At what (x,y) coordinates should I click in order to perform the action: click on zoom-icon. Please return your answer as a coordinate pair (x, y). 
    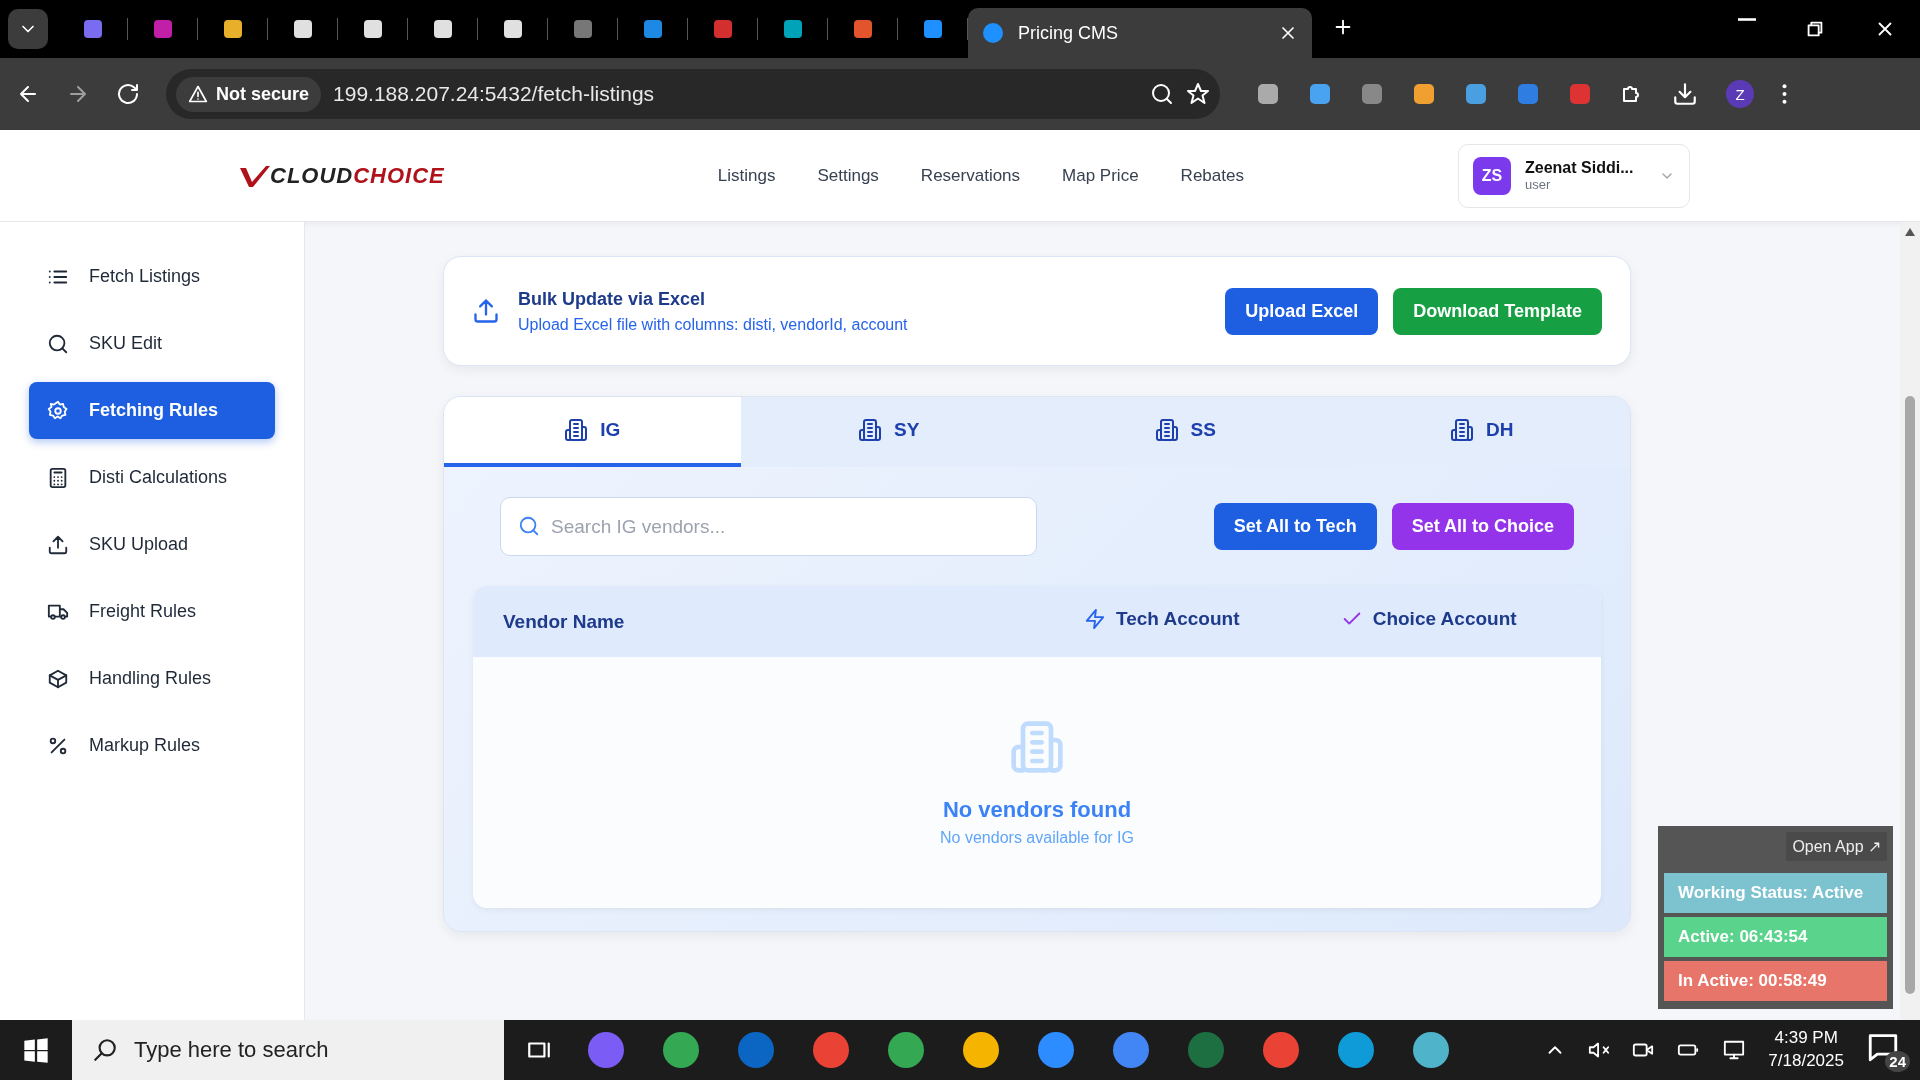
    Looking at the image, I should click on (1162, 94).